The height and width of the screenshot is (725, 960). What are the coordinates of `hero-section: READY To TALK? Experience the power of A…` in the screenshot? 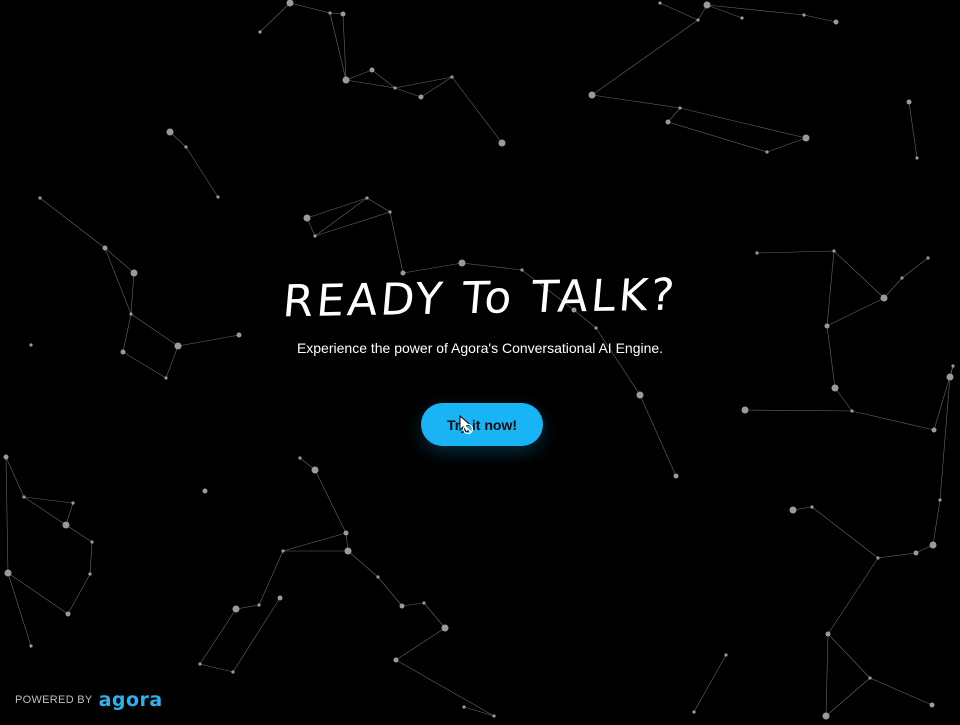 It's located at (480, 312).